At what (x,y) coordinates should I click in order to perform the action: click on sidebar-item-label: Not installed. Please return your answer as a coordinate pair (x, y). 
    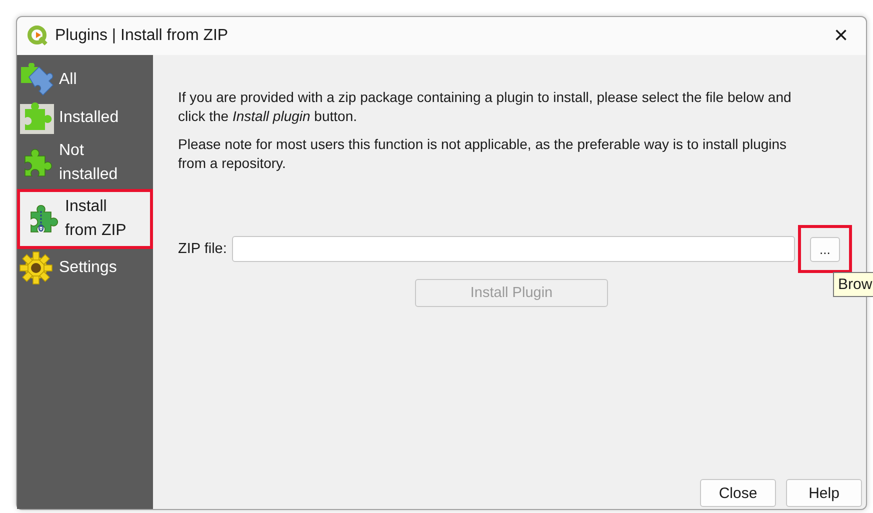
    Looking at the image, I should click on (89, 163).